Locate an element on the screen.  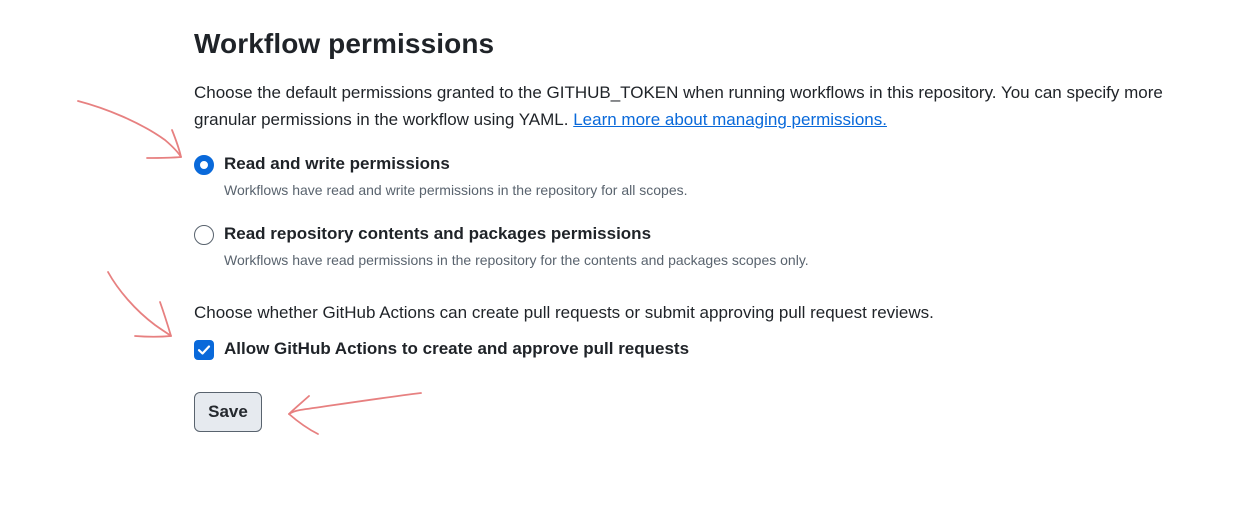
section-title: Workflow permissions is located at coordinates (344, 43).